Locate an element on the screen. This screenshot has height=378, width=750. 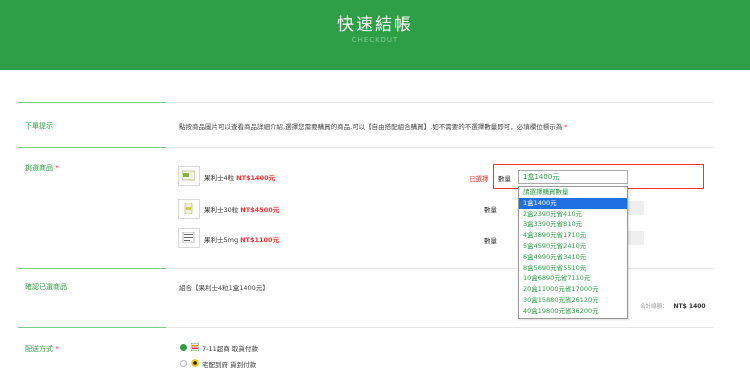
dropdown-option: 10盒6890元省7110元 is located at coordinates (573, 278).